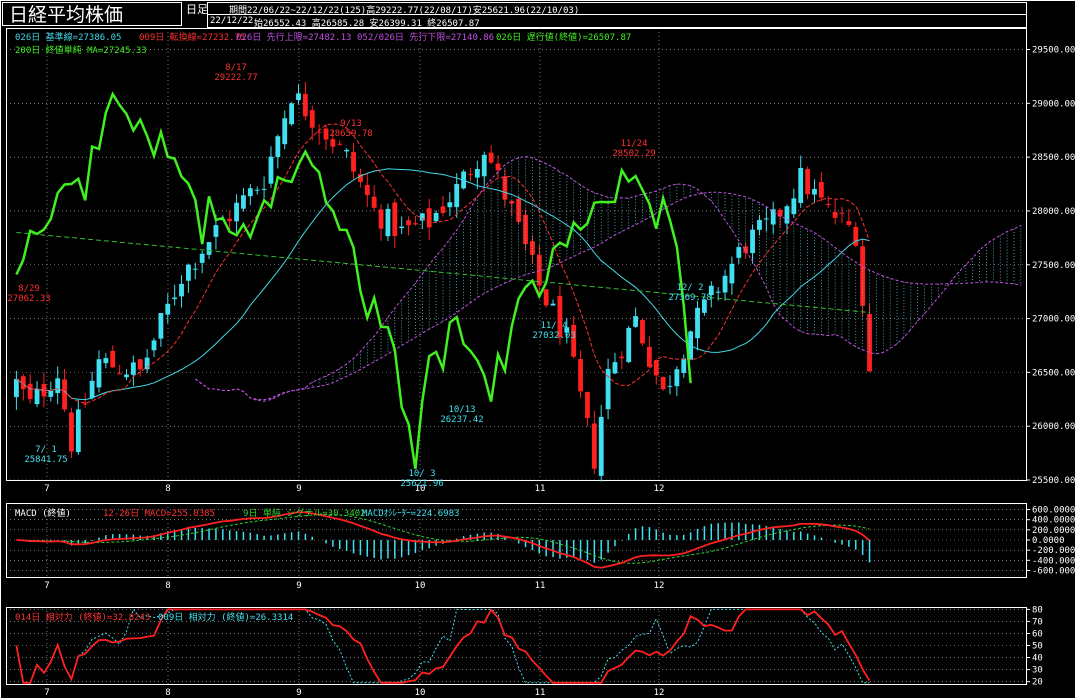 Image resolution: width=1076 pixels, height=699 pixels. What do you see at coordinates (421, 474) in the screenshot?
I see `annotation-date: 10/ 3` at bounding box center [421, 474].